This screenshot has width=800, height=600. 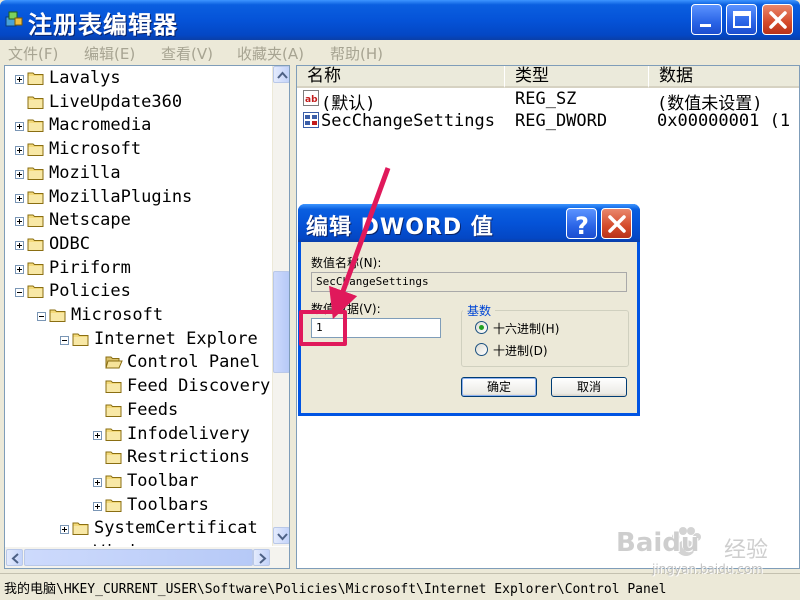 What do you see at coordinates (281, 322) in the screenshot?
I see `scroll-thumb` at bounding box center [281, 322].